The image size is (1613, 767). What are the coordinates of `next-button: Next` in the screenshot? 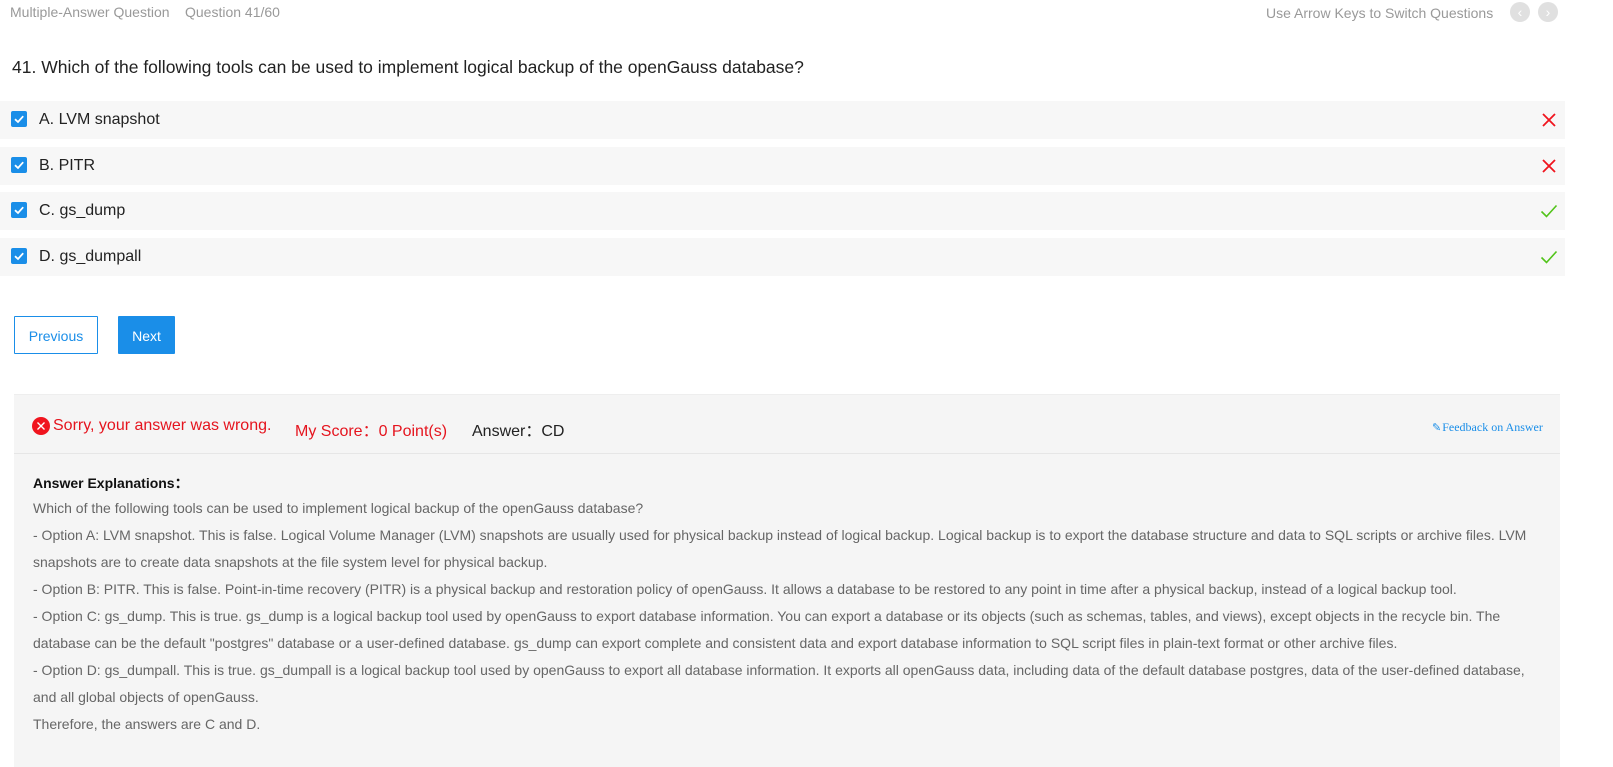 It's located at (146, 335).